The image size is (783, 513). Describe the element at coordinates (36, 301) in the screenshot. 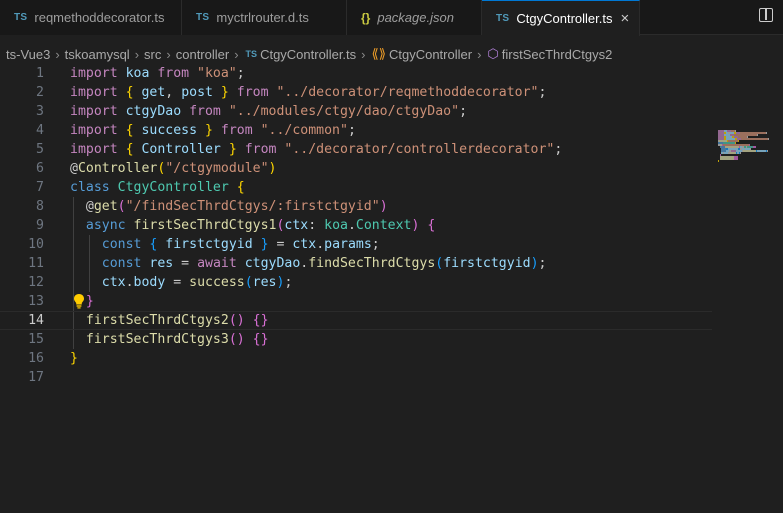

I see `line-number: 13` at that location.